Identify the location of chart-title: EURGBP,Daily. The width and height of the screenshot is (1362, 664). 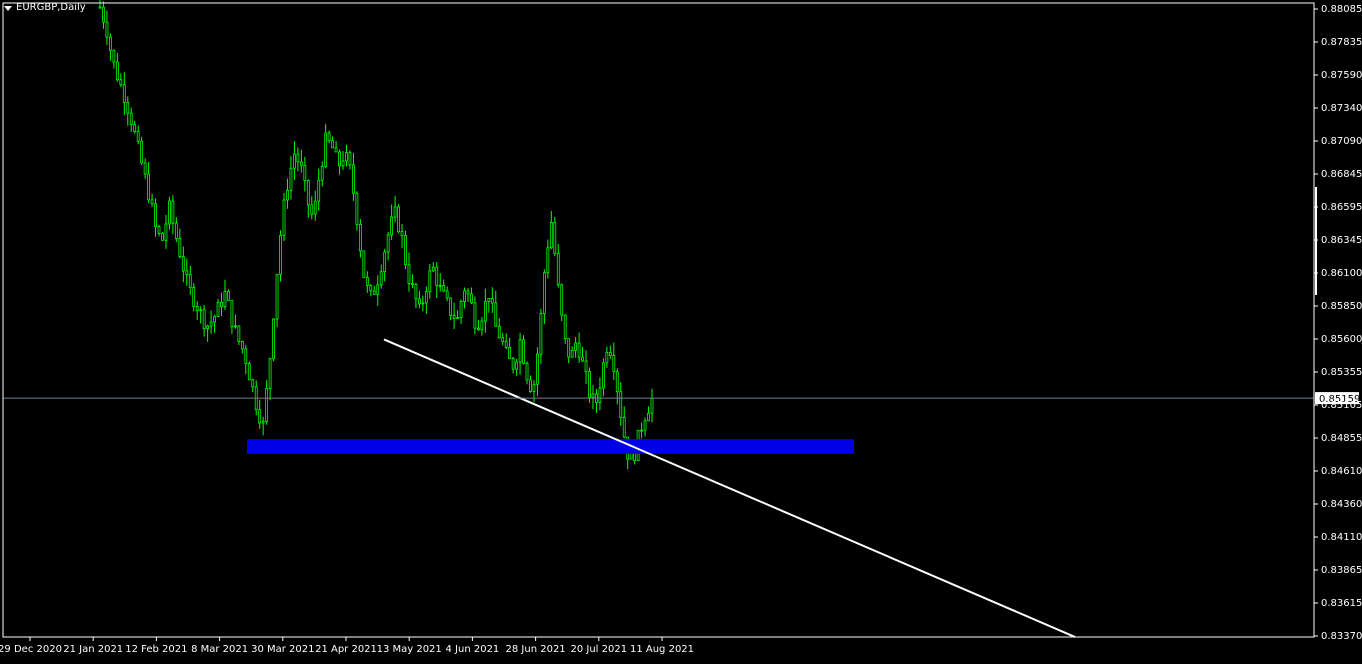
(45, 7).